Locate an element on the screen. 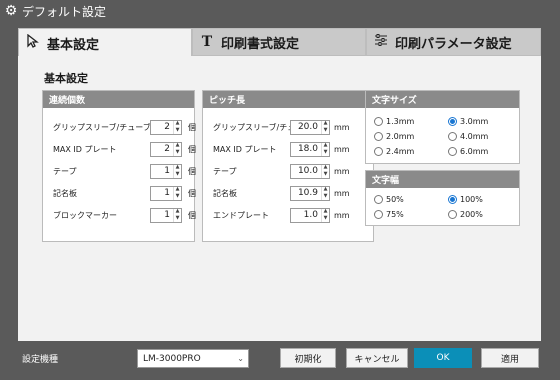  group-header: 連続個数 is located at coordinates (118, 99).